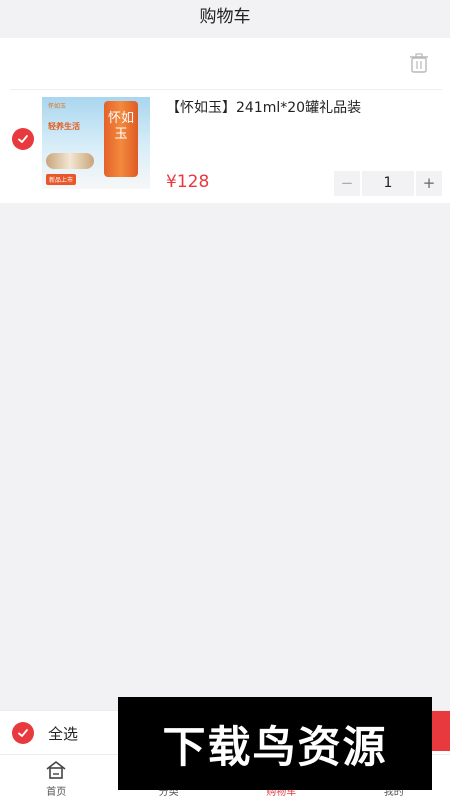  What do you see at coordinates (225, 18) in the screenshot?
I see `page-title: 购物车` at bounding box center [225, 18].